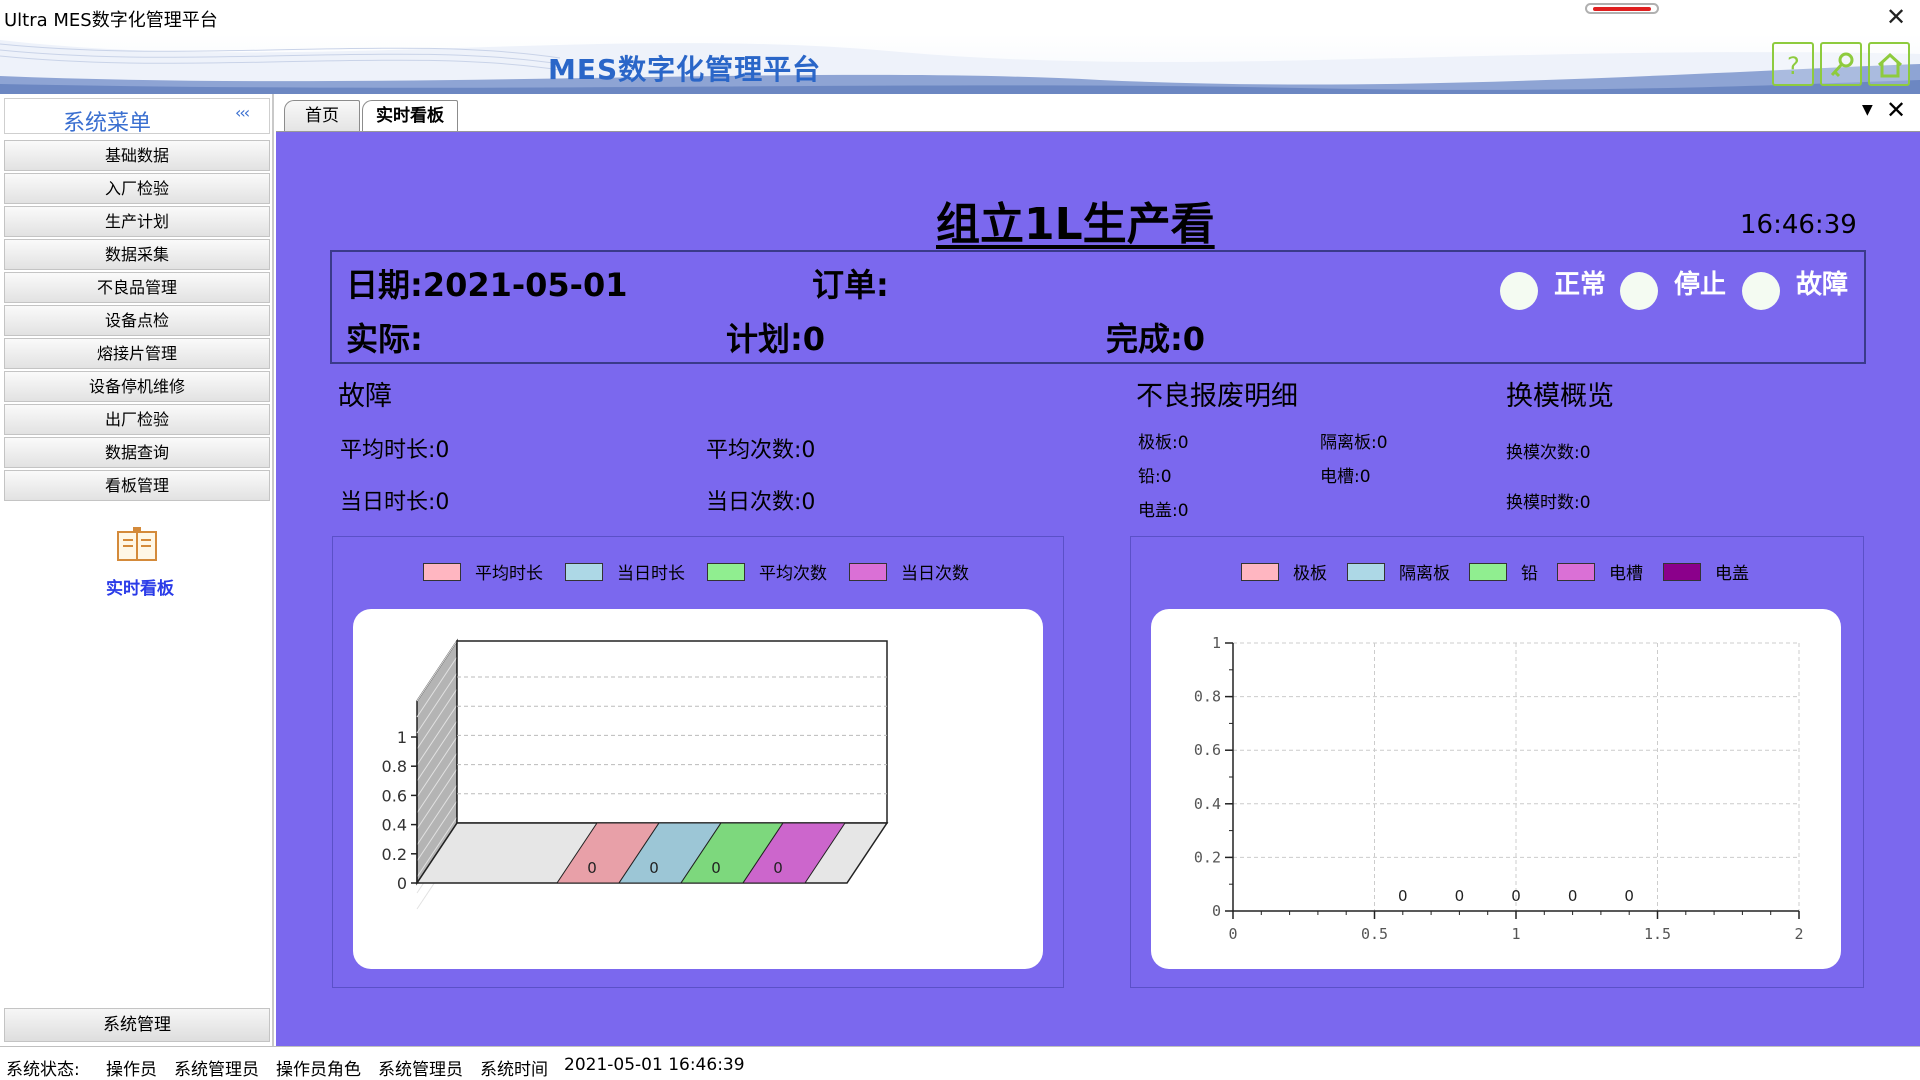  Describe the element at coordinates (137, 221) in the screenshot. I see `sidebar-item-production-plan: 生产计划` at that location.